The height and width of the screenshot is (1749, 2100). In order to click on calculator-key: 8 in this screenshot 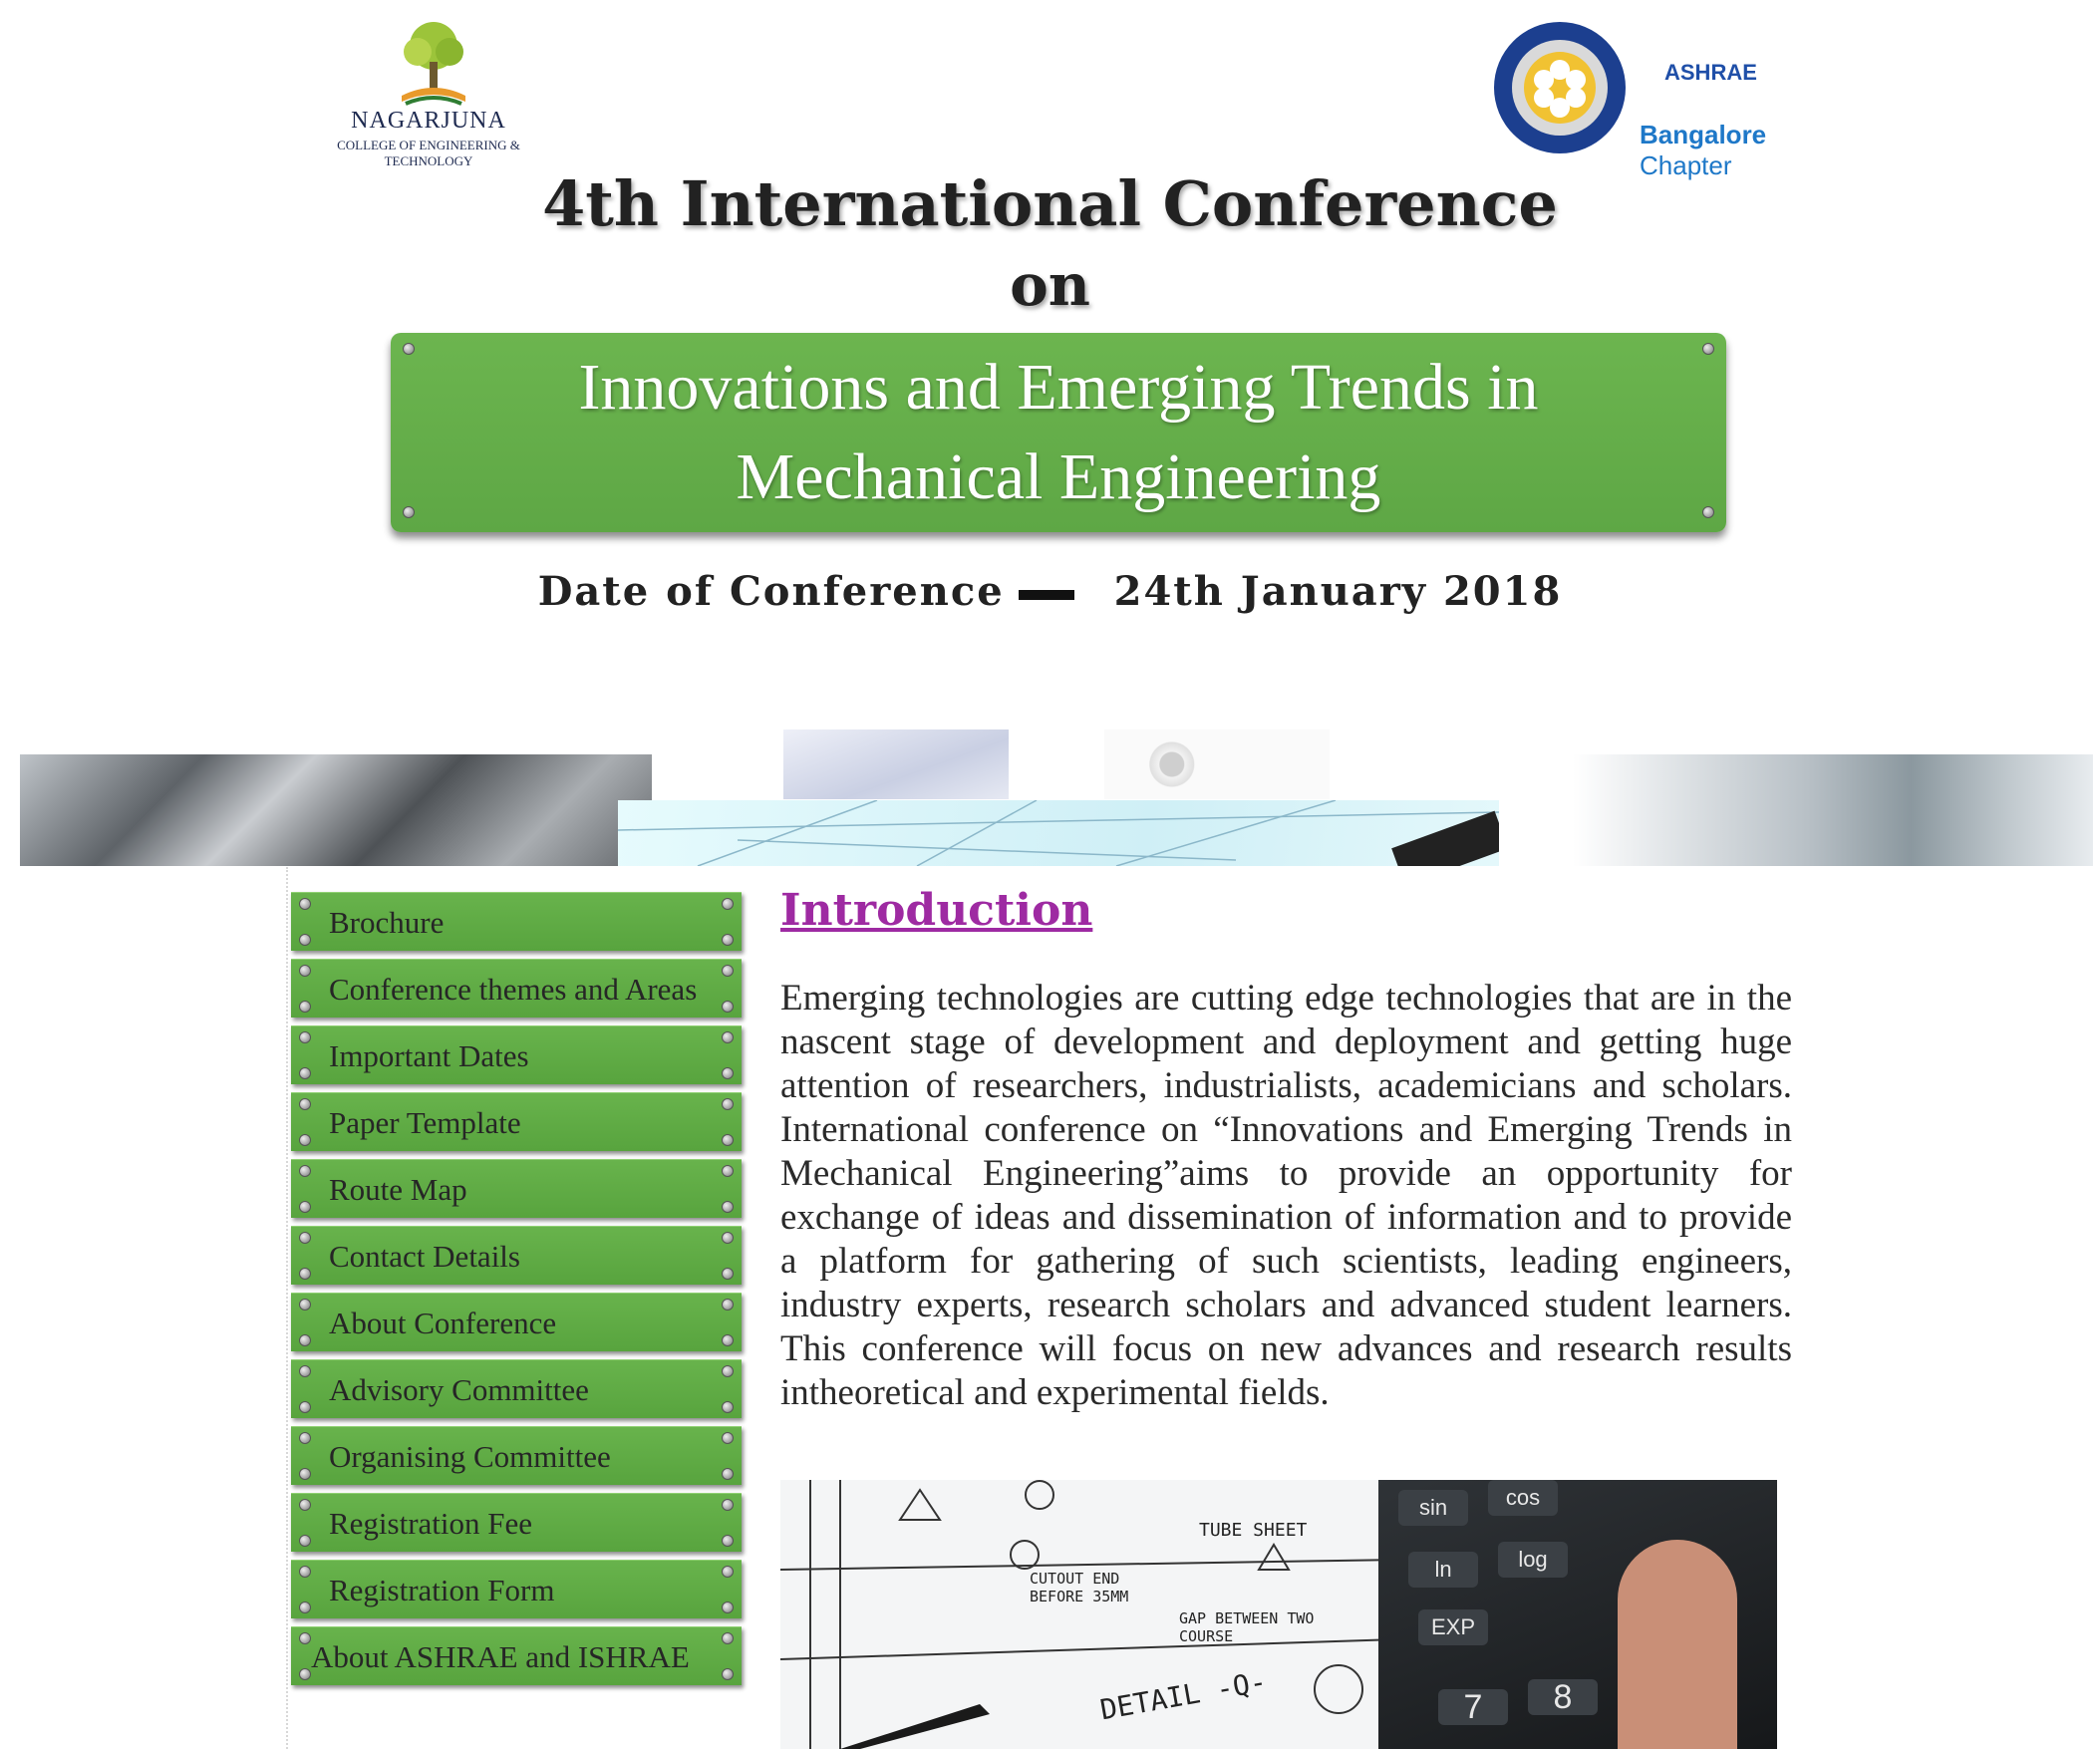, I will do `click(1563, 1697)`.